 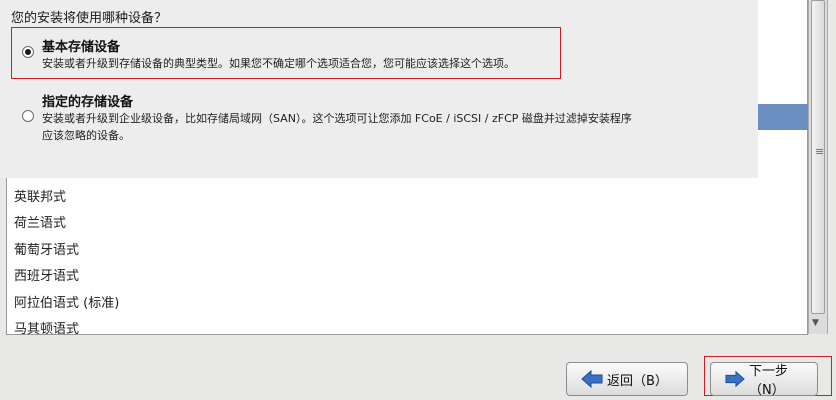 I want to click on scrollbar-thumb: ≡, so click(x=818, y=157).